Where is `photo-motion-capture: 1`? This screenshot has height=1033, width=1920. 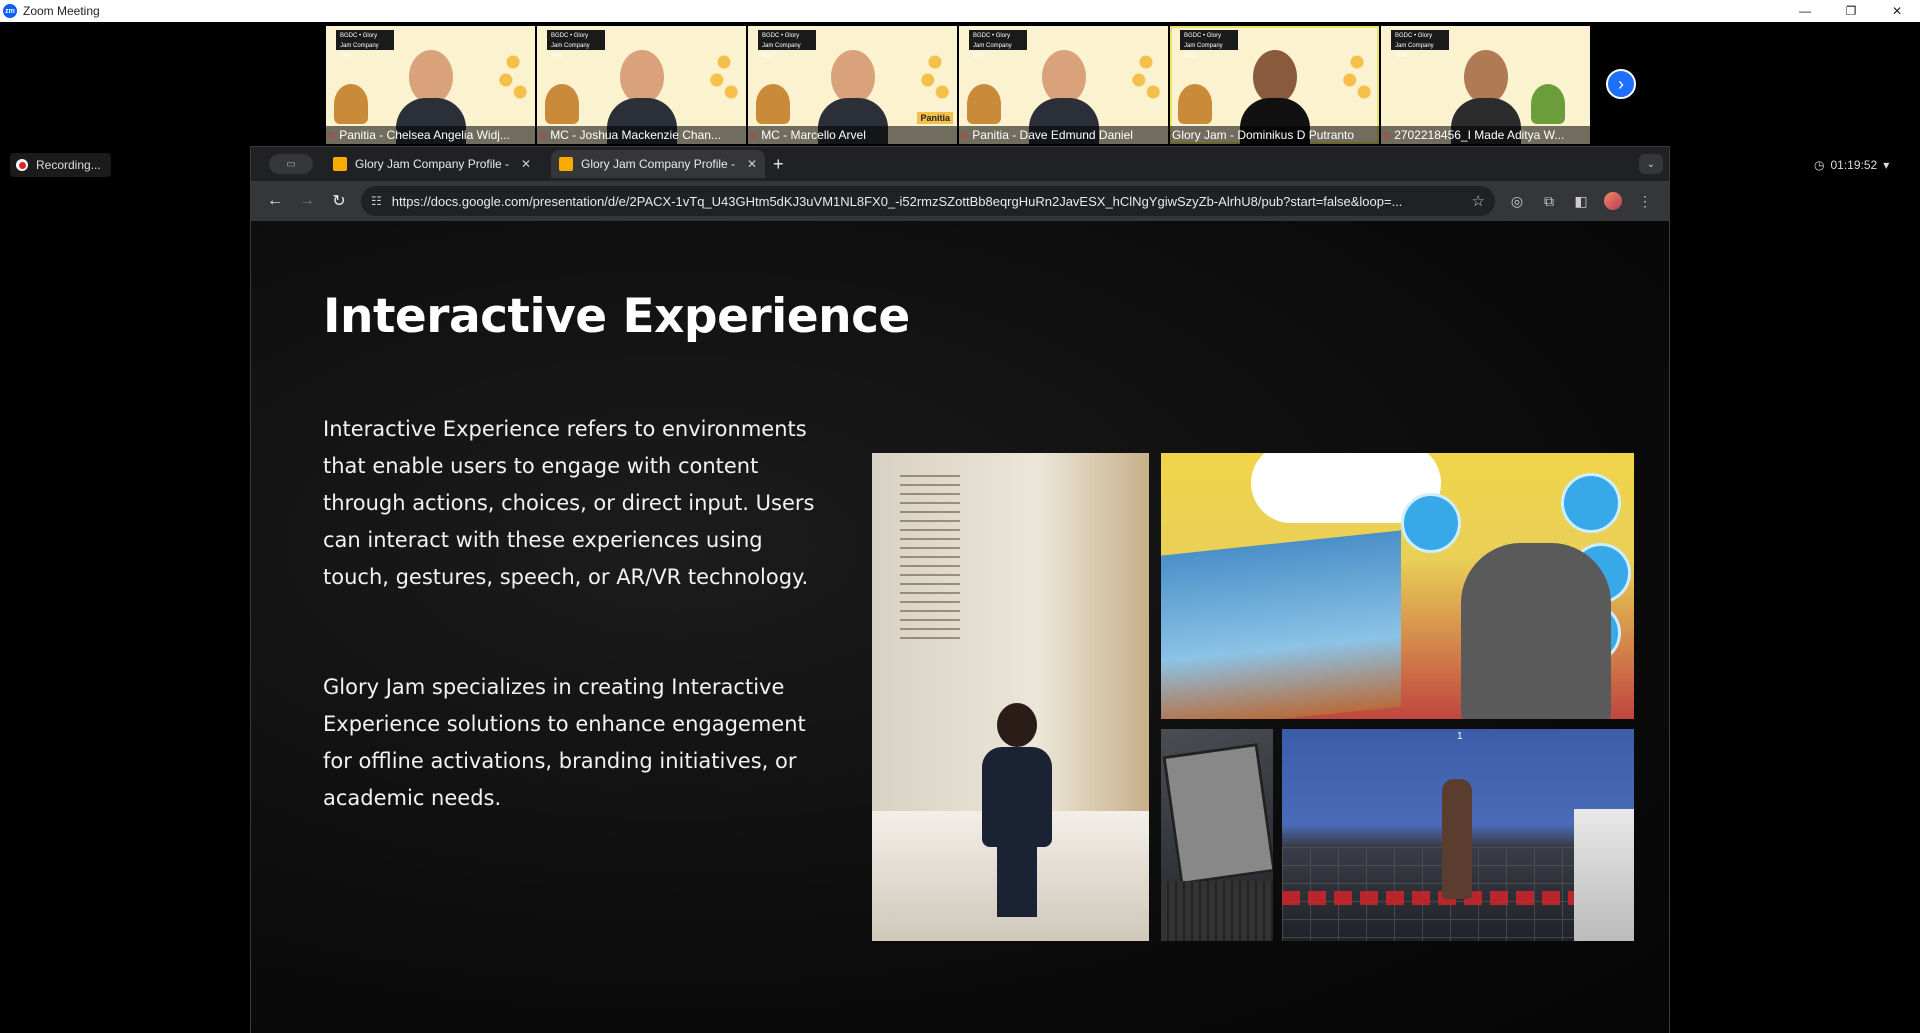 photo-motion-capture: 1 is located at coordinates (1458, 835).